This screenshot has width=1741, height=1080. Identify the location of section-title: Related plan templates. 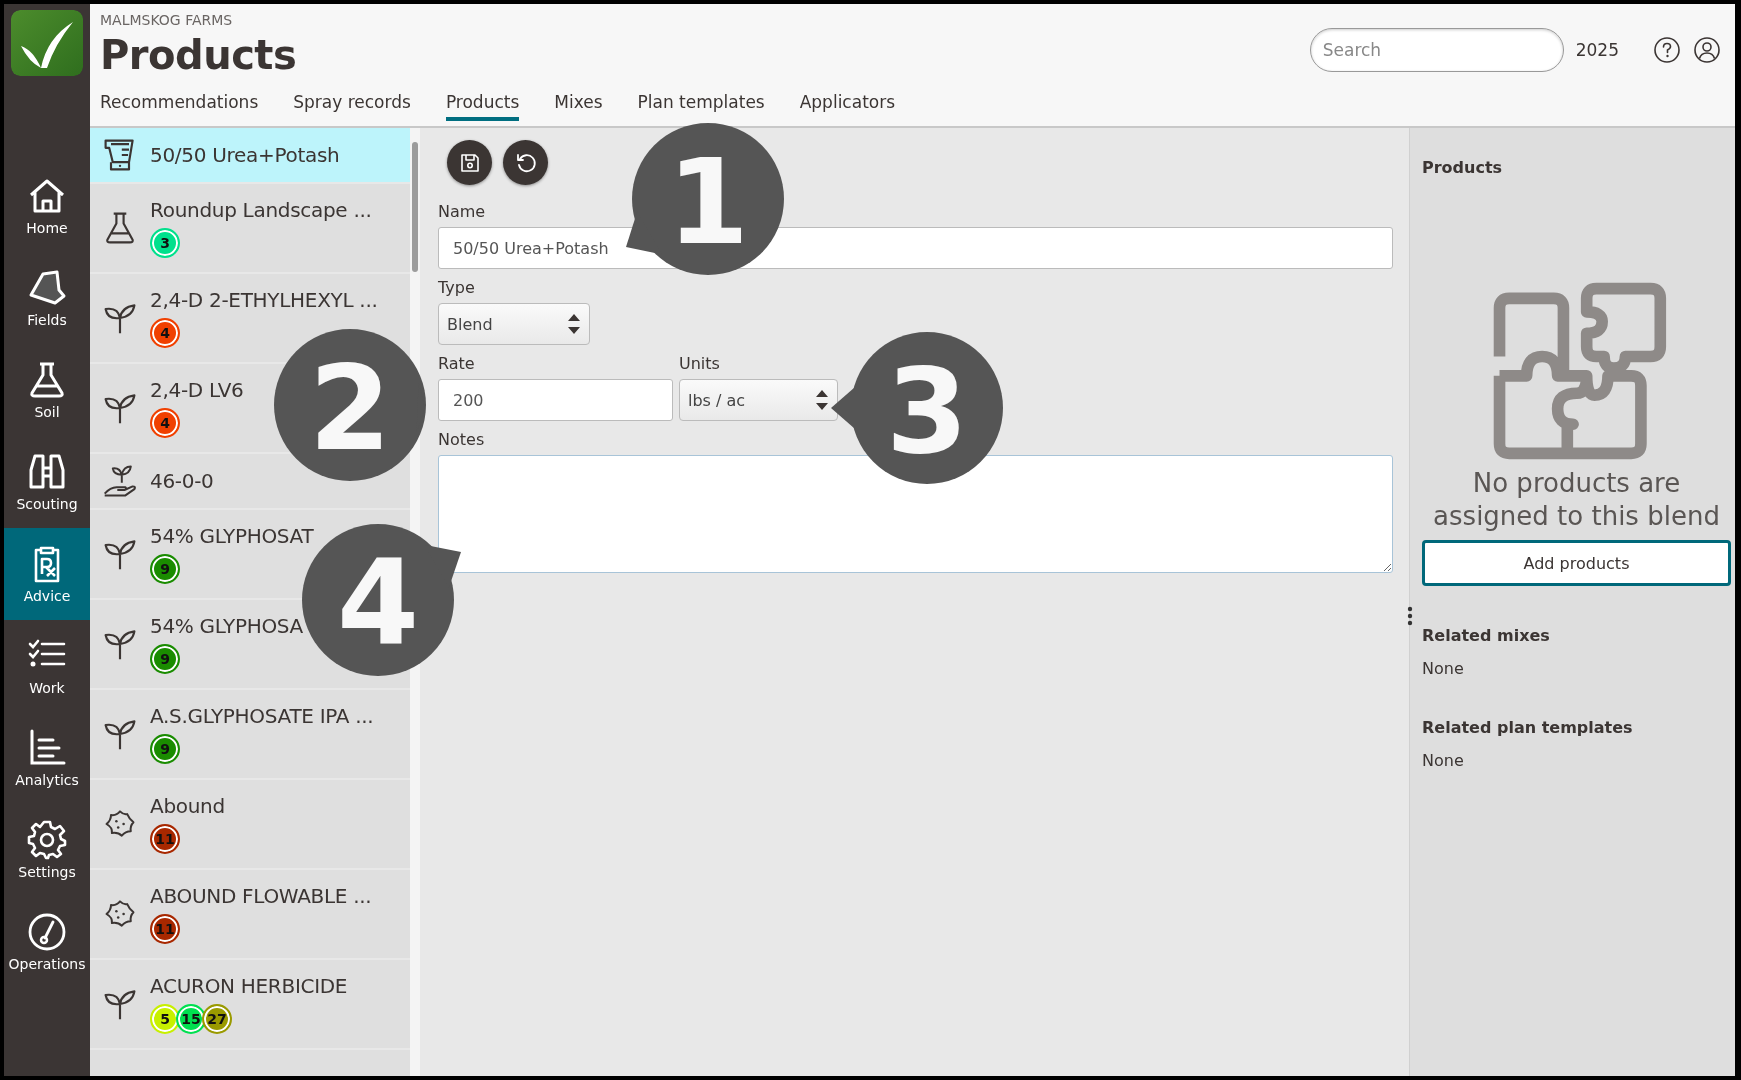
(1528, 727).